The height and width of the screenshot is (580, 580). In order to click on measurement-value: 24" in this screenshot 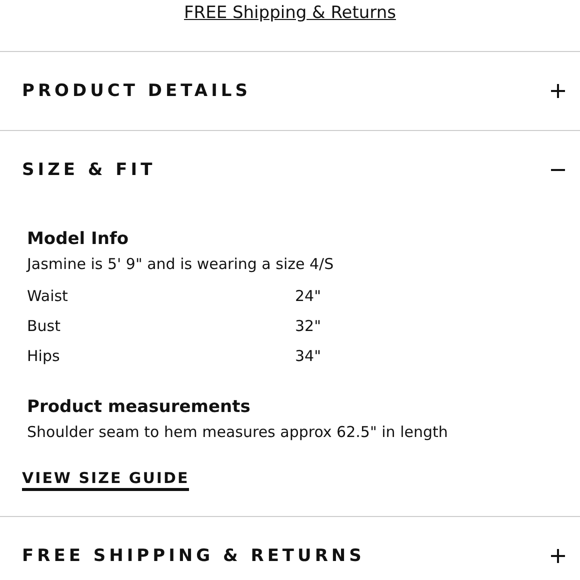, I will do `click(308, 296)`.